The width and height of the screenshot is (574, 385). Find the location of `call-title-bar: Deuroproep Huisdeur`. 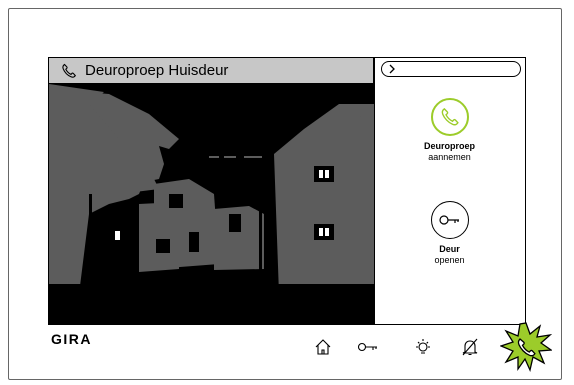

call-title-bar: Deuroproep Huisdeur is located at coordinates (211, 71).